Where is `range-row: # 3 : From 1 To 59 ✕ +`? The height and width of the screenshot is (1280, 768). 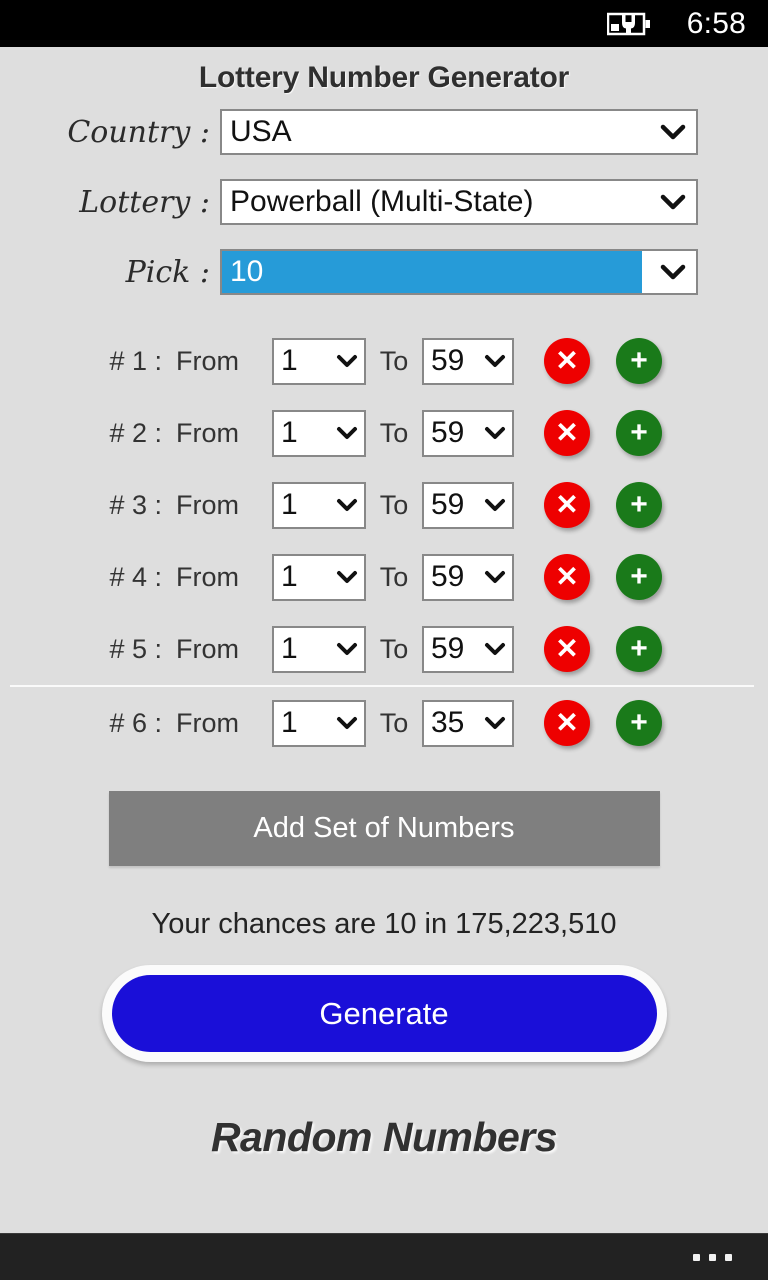 range-row: # 3 : From 1 To 59 ✕ + is located at coordinates (384, 505).